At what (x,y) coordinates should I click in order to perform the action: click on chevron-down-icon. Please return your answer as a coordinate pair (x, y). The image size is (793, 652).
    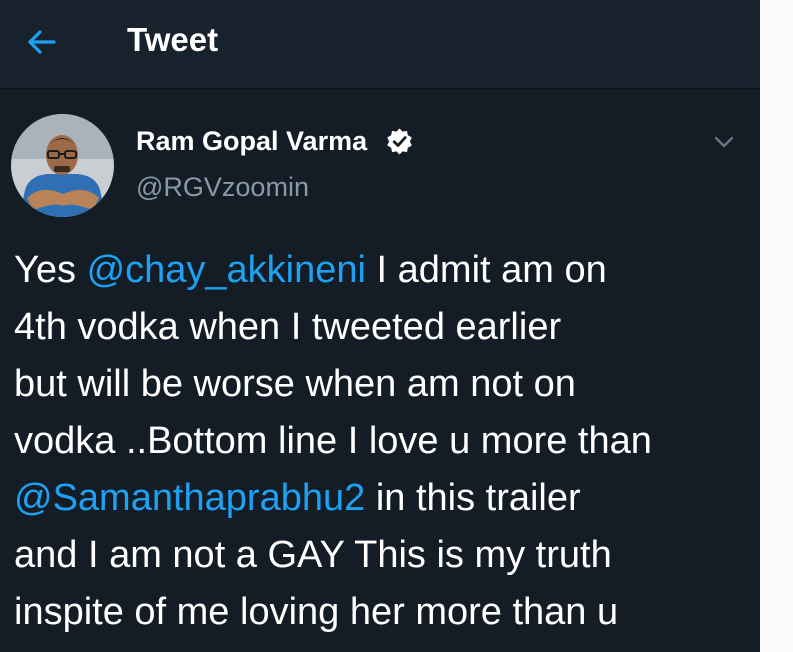
    Looking at the image, I should click on (724, 142).